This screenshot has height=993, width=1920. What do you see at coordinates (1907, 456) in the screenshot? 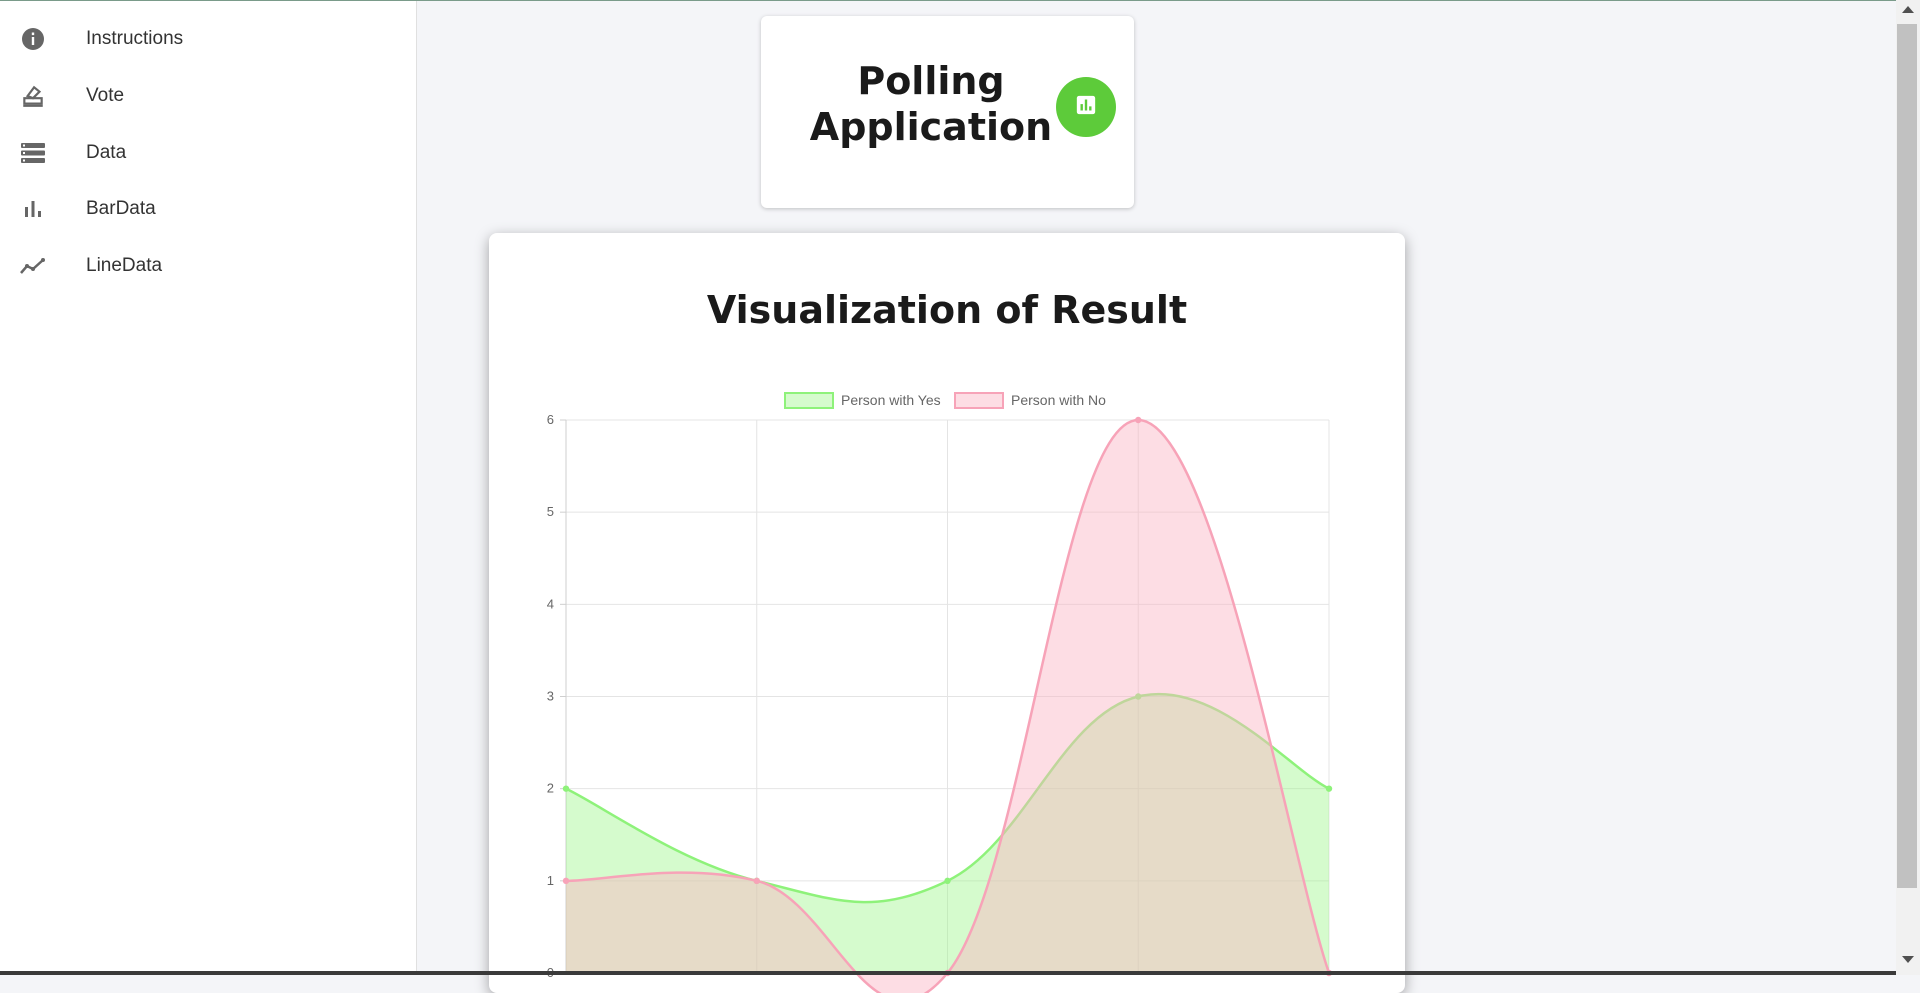
I see `scrollbar-thumb` at bounding box center [1907, 456].